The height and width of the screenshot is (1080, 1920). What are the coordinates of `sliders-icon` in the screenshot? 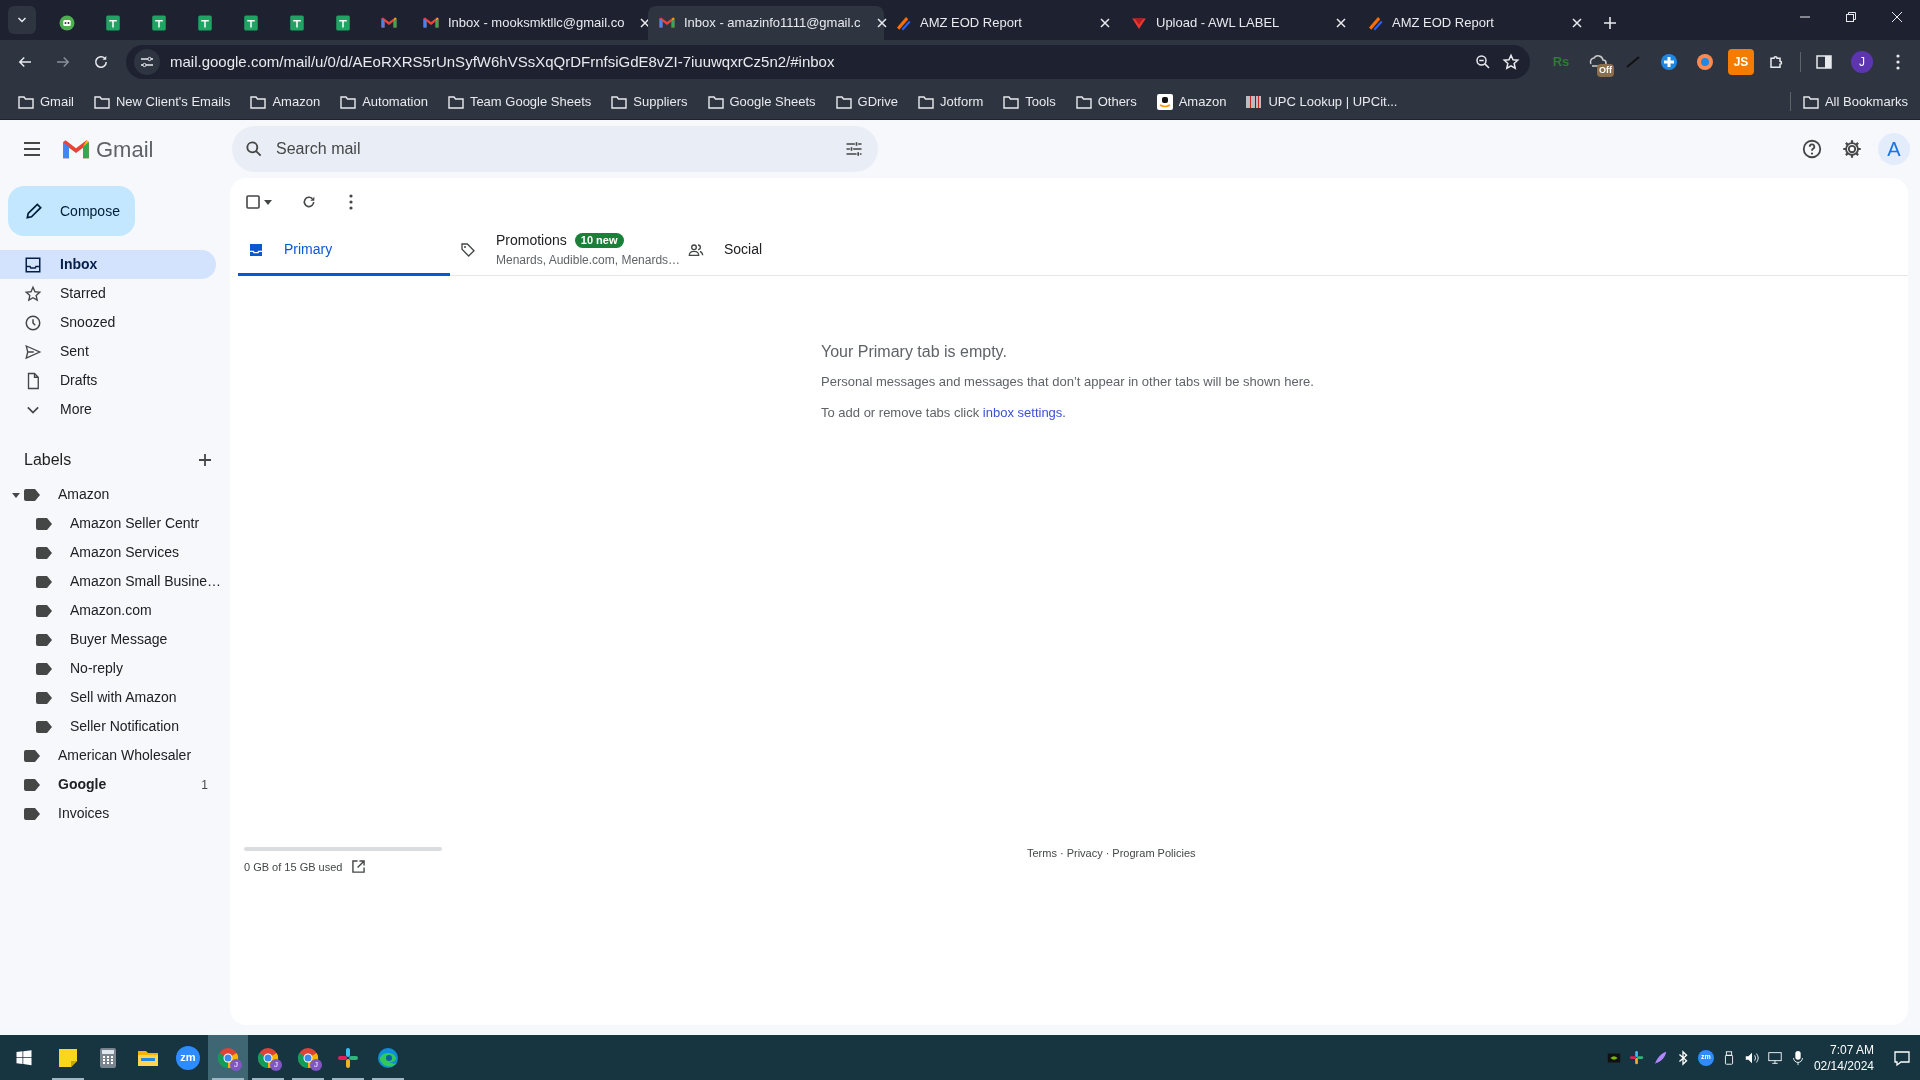 It's located at (147, 62).